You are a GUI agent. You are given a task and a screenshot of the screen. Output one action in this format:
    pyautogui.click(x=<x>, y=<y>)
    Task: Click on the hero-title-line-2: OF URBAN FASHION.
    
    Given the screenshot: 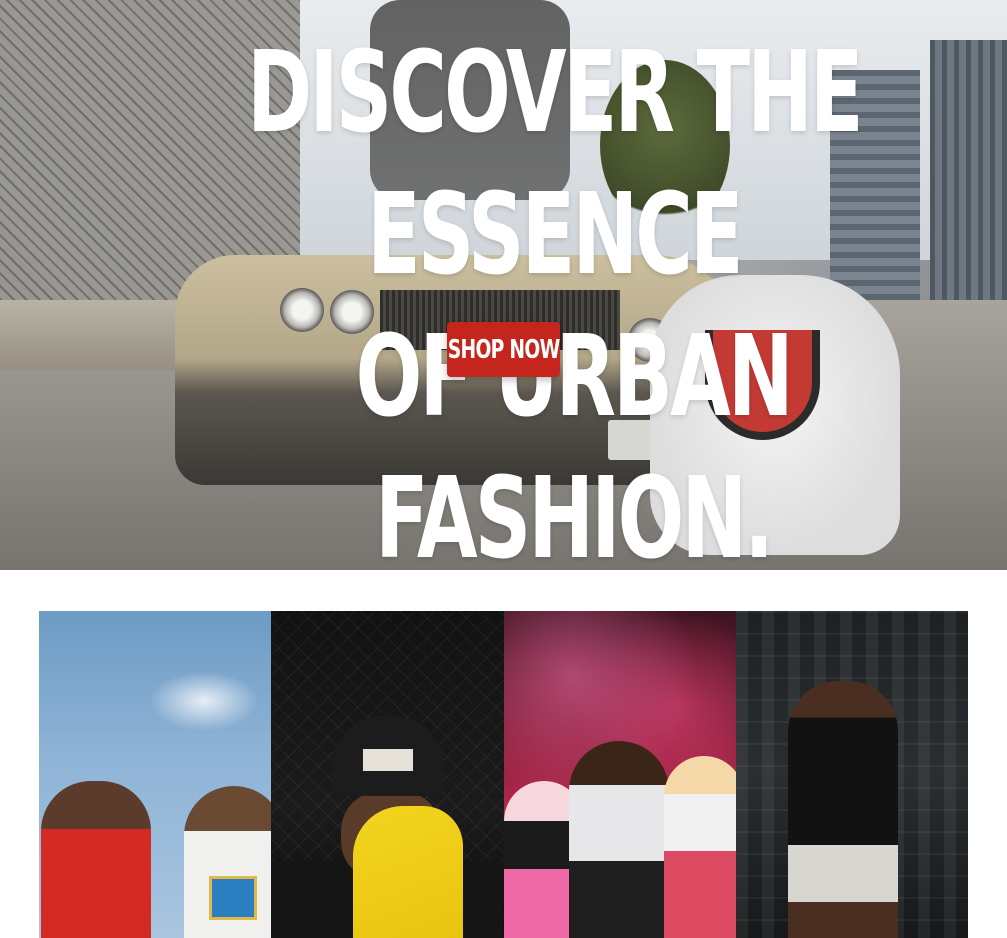 What is the action you would take?
    pyautogui.click(x=574, y=441)
    